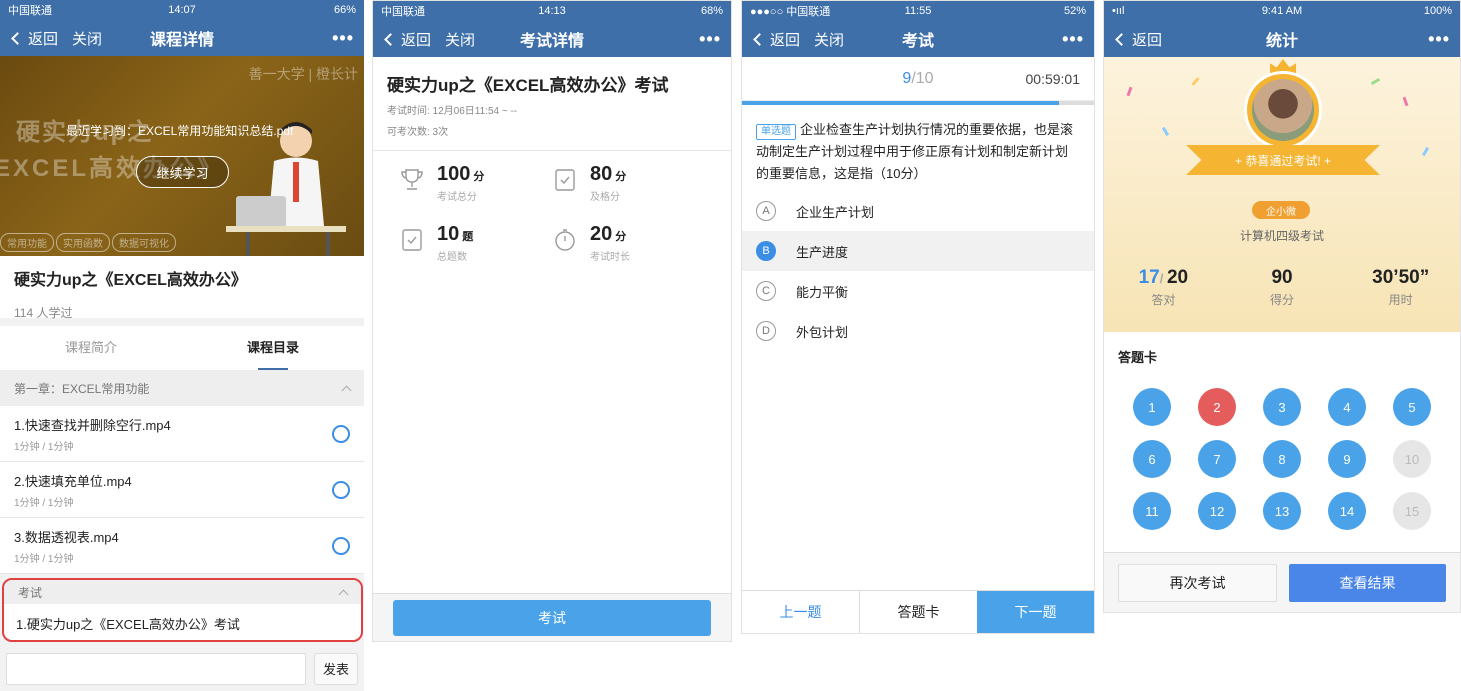  What do you see at coordinates (468, 237) in the screenshot?
I see `stat-unit: 题` at bounding box center [468, 237].